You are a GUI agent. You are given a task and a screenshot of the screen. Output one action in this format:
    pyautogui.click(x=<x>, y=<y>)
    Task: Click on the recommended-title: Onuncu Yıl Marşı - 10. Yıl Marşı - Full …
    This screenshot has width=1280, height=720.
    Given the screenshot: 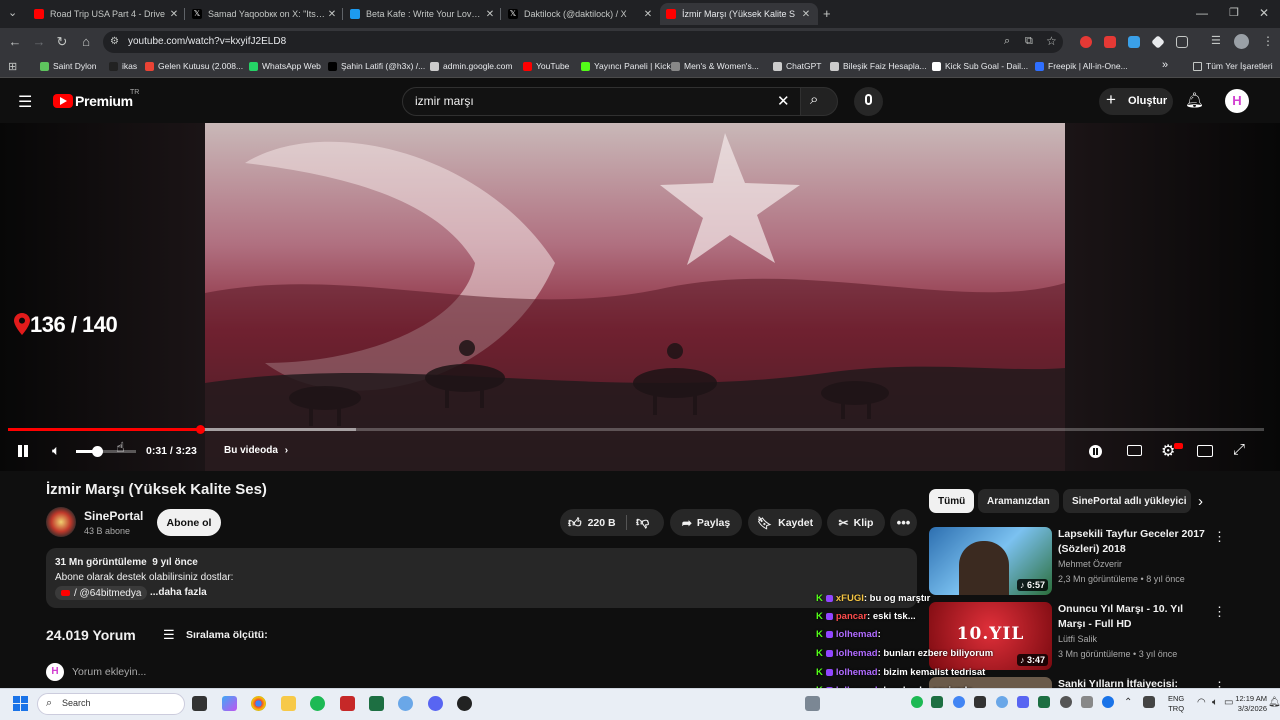 What is the action you would take?
    pyautogui.click(x=1134, y=617)
    